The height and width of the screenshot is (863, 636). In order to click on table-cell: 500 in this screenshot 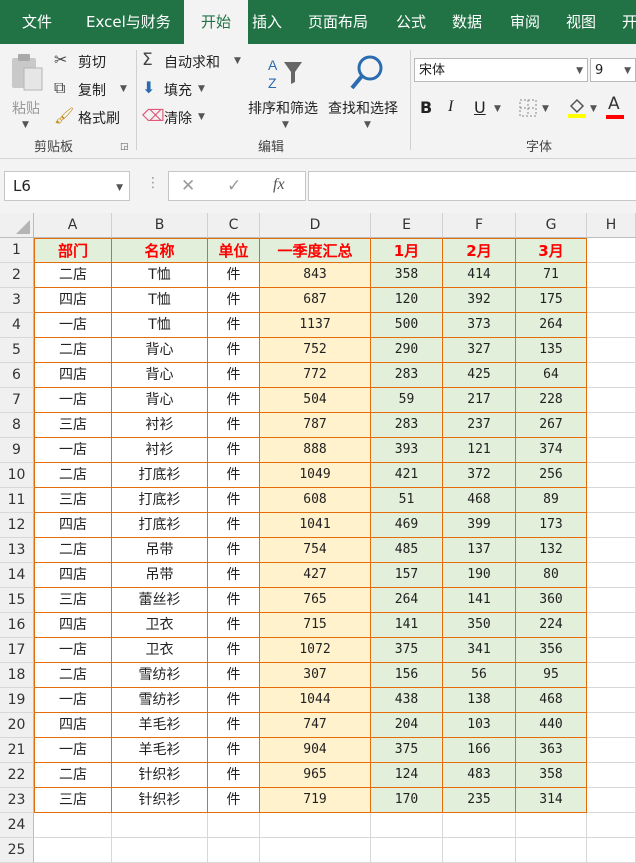, I will do `click(407, 325)`.